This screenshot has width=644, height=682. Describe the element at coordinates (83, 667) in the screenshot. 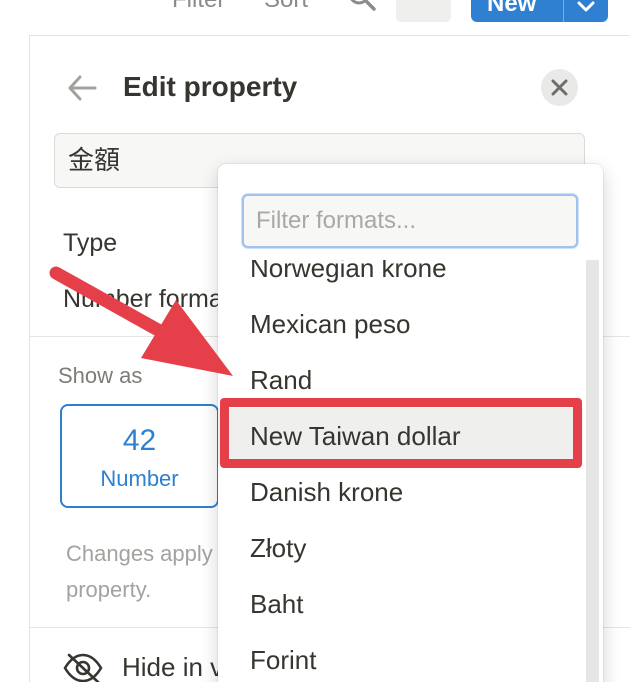

I see `eye-off-icon` at that location.